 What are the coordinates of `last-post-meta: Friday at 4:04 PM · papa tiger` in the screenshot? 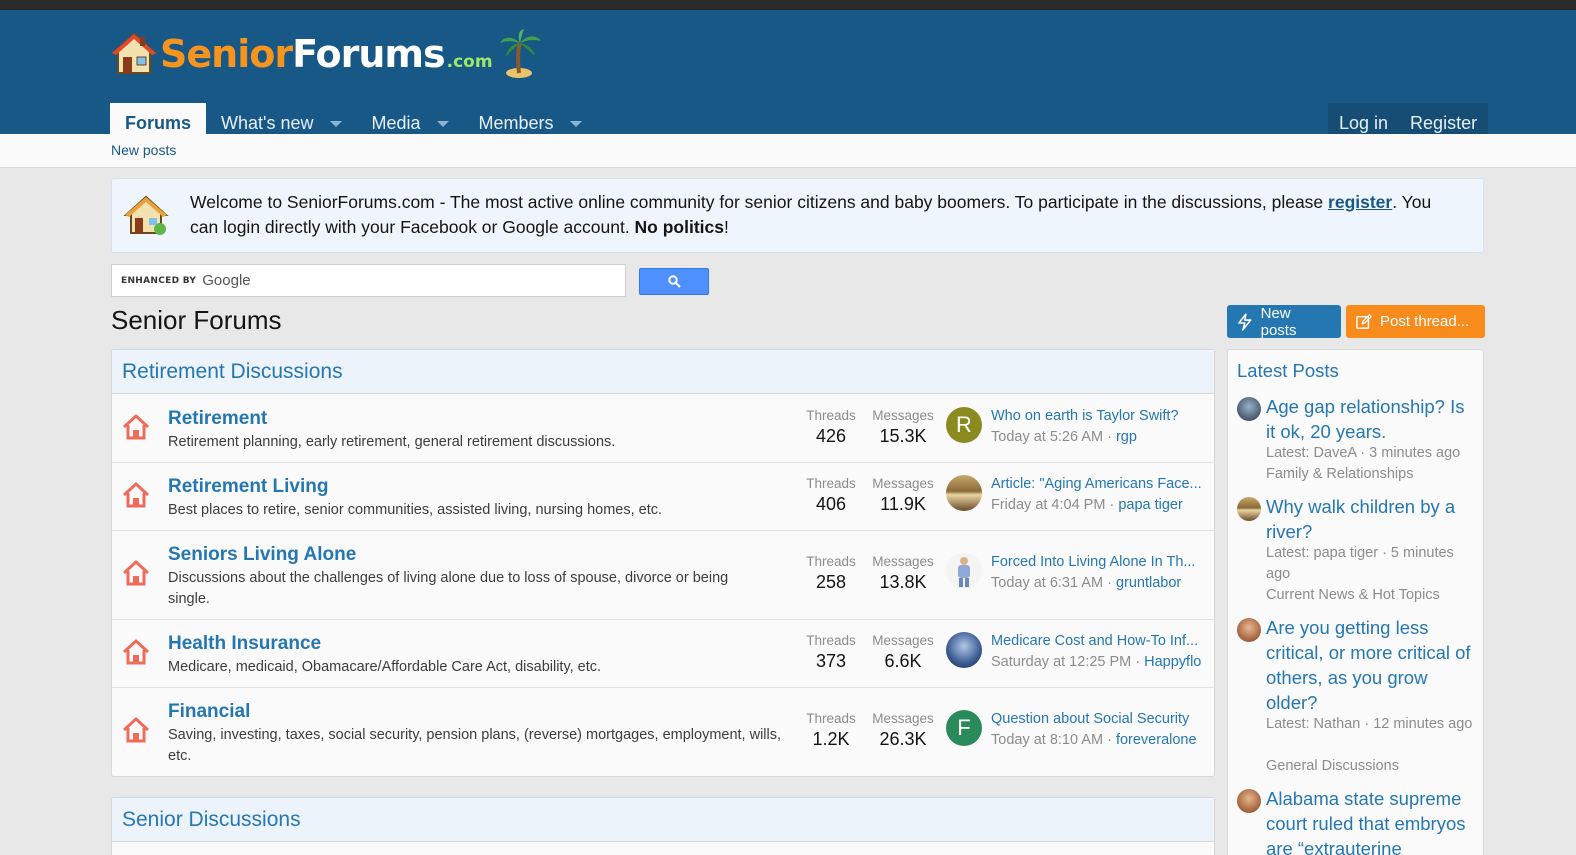 It's located at (1087, 505).